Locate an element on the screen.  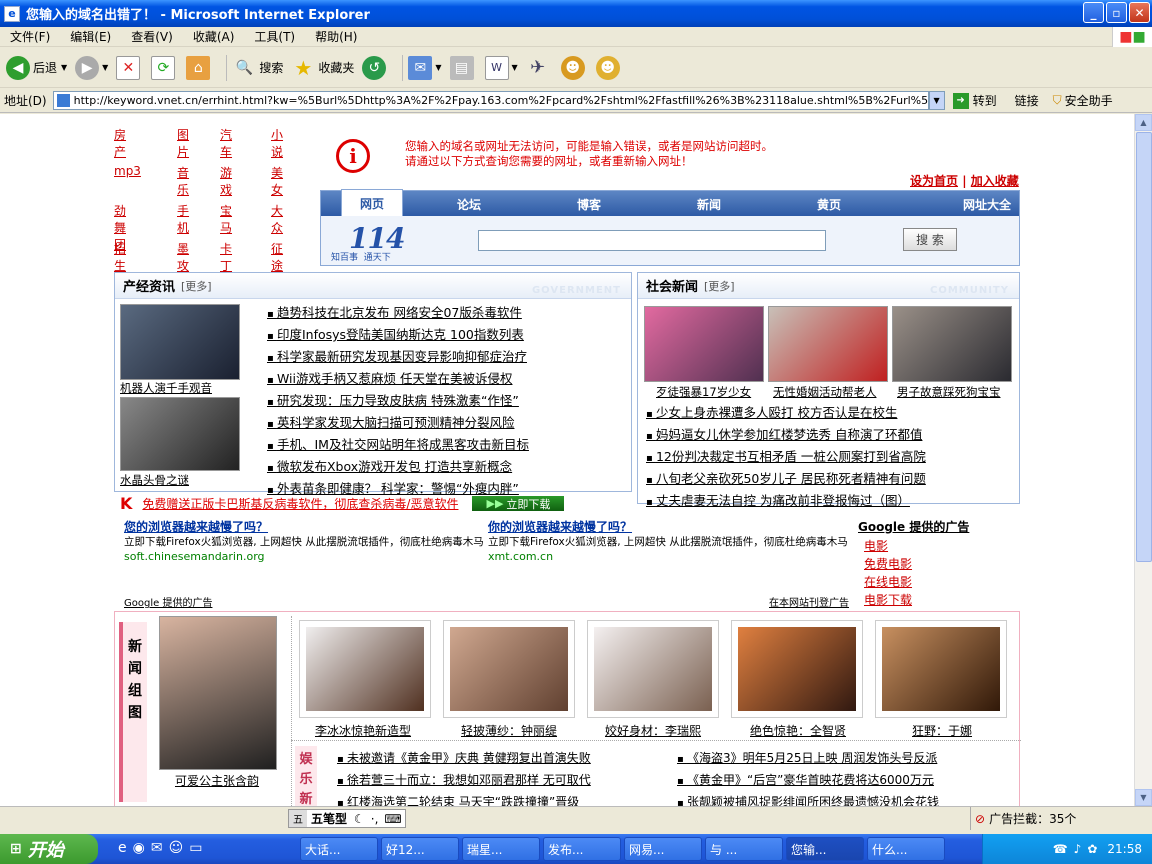
robot-photo is located at coordinates (180, 342).